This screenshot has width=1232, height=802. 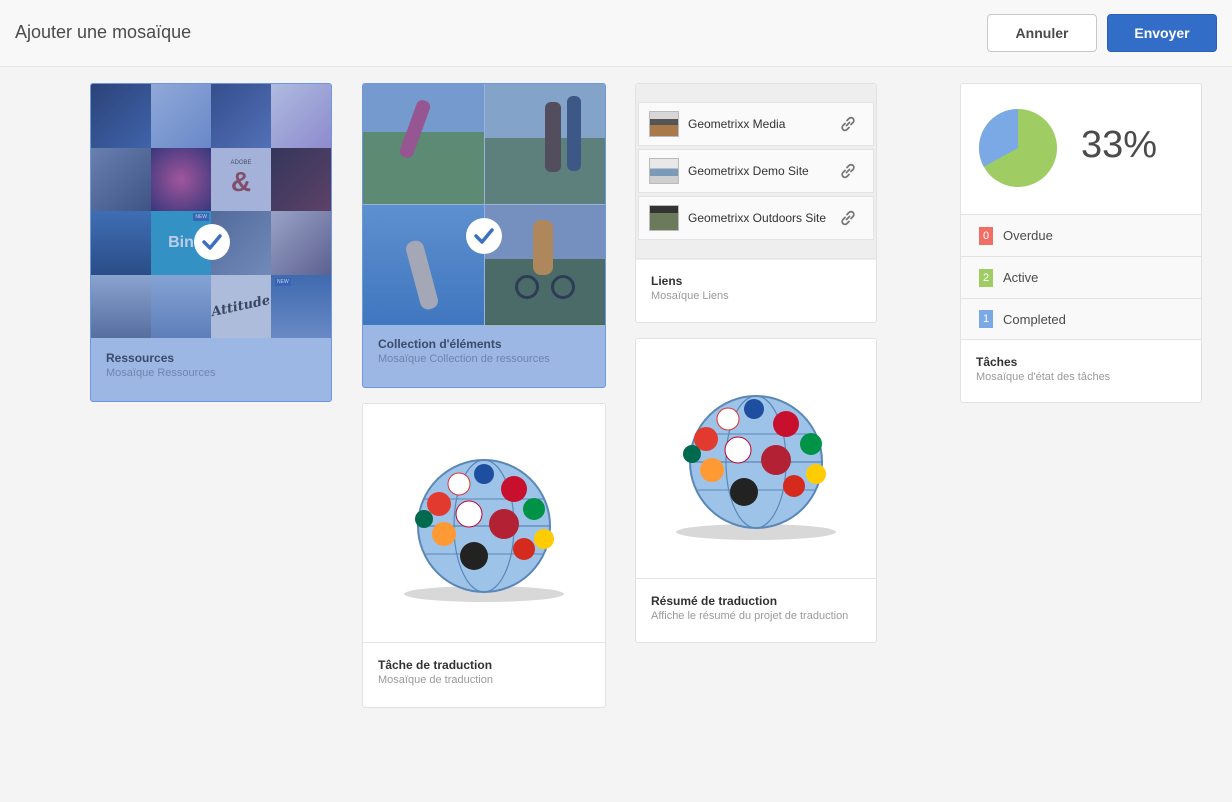 What do you see at coordinates (1081, 277) in the screenshot?
I see `task-row-active: 2 Active` at bounding box center [1081, 277].